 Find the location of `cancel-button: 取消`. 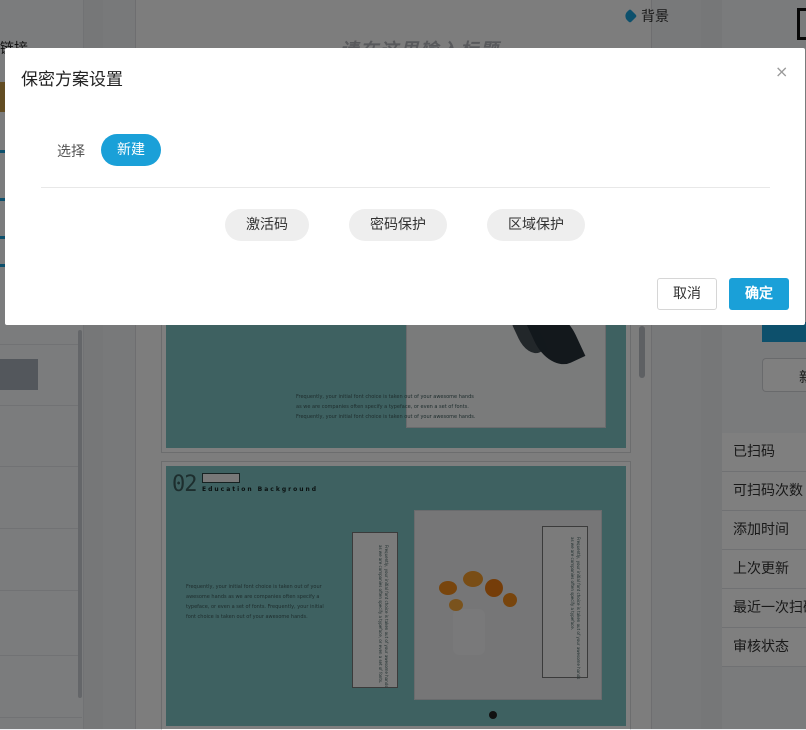

cancel-button: 取消 is located at coordinates (687, 294).